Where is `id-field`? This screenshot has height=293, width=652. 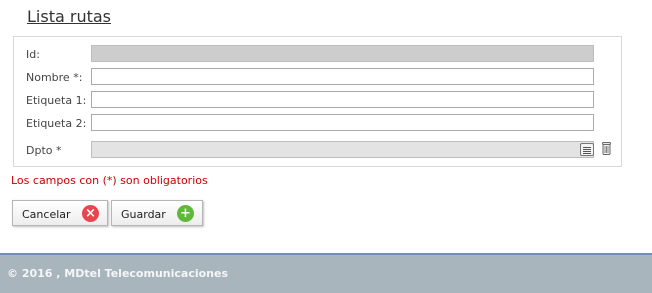
id-field is located at coordinates (342, 53).